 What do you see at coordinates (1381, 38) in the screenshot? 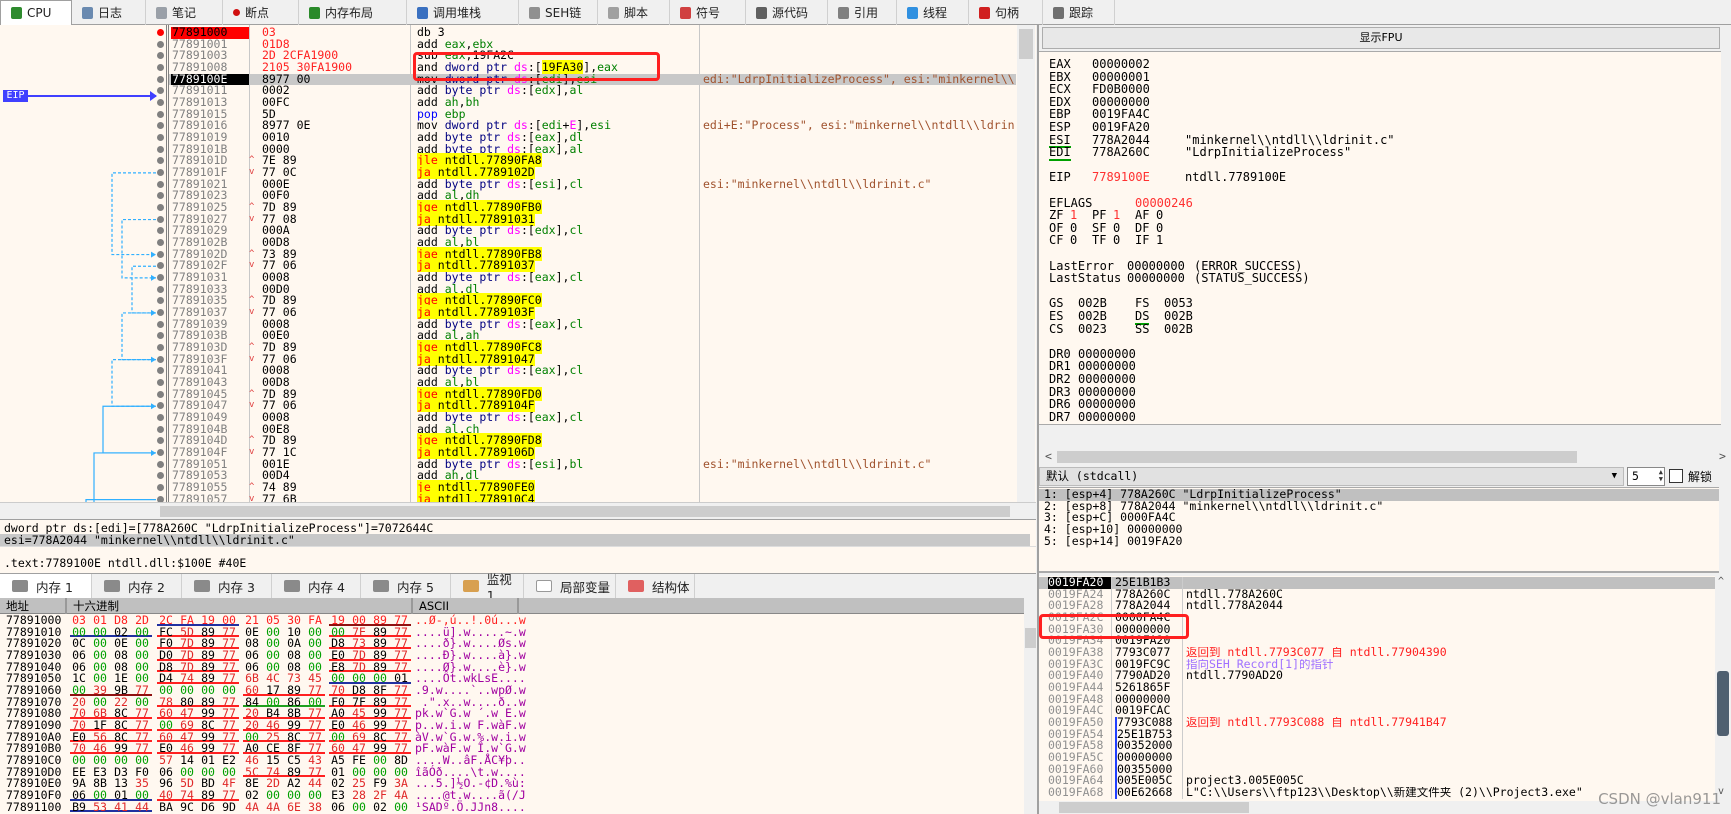
I see `show-fpu-button: 显示FPU` at bounding box center [1381, 38].